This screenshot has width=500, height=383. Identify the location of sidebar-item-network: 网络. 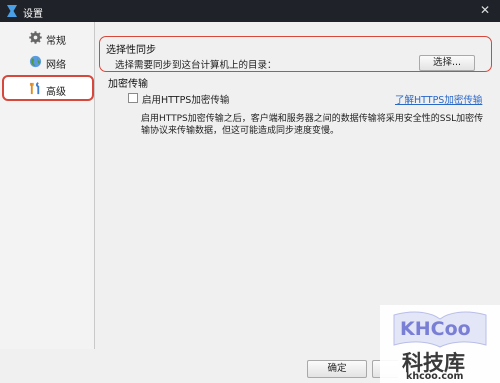
(47, 62).